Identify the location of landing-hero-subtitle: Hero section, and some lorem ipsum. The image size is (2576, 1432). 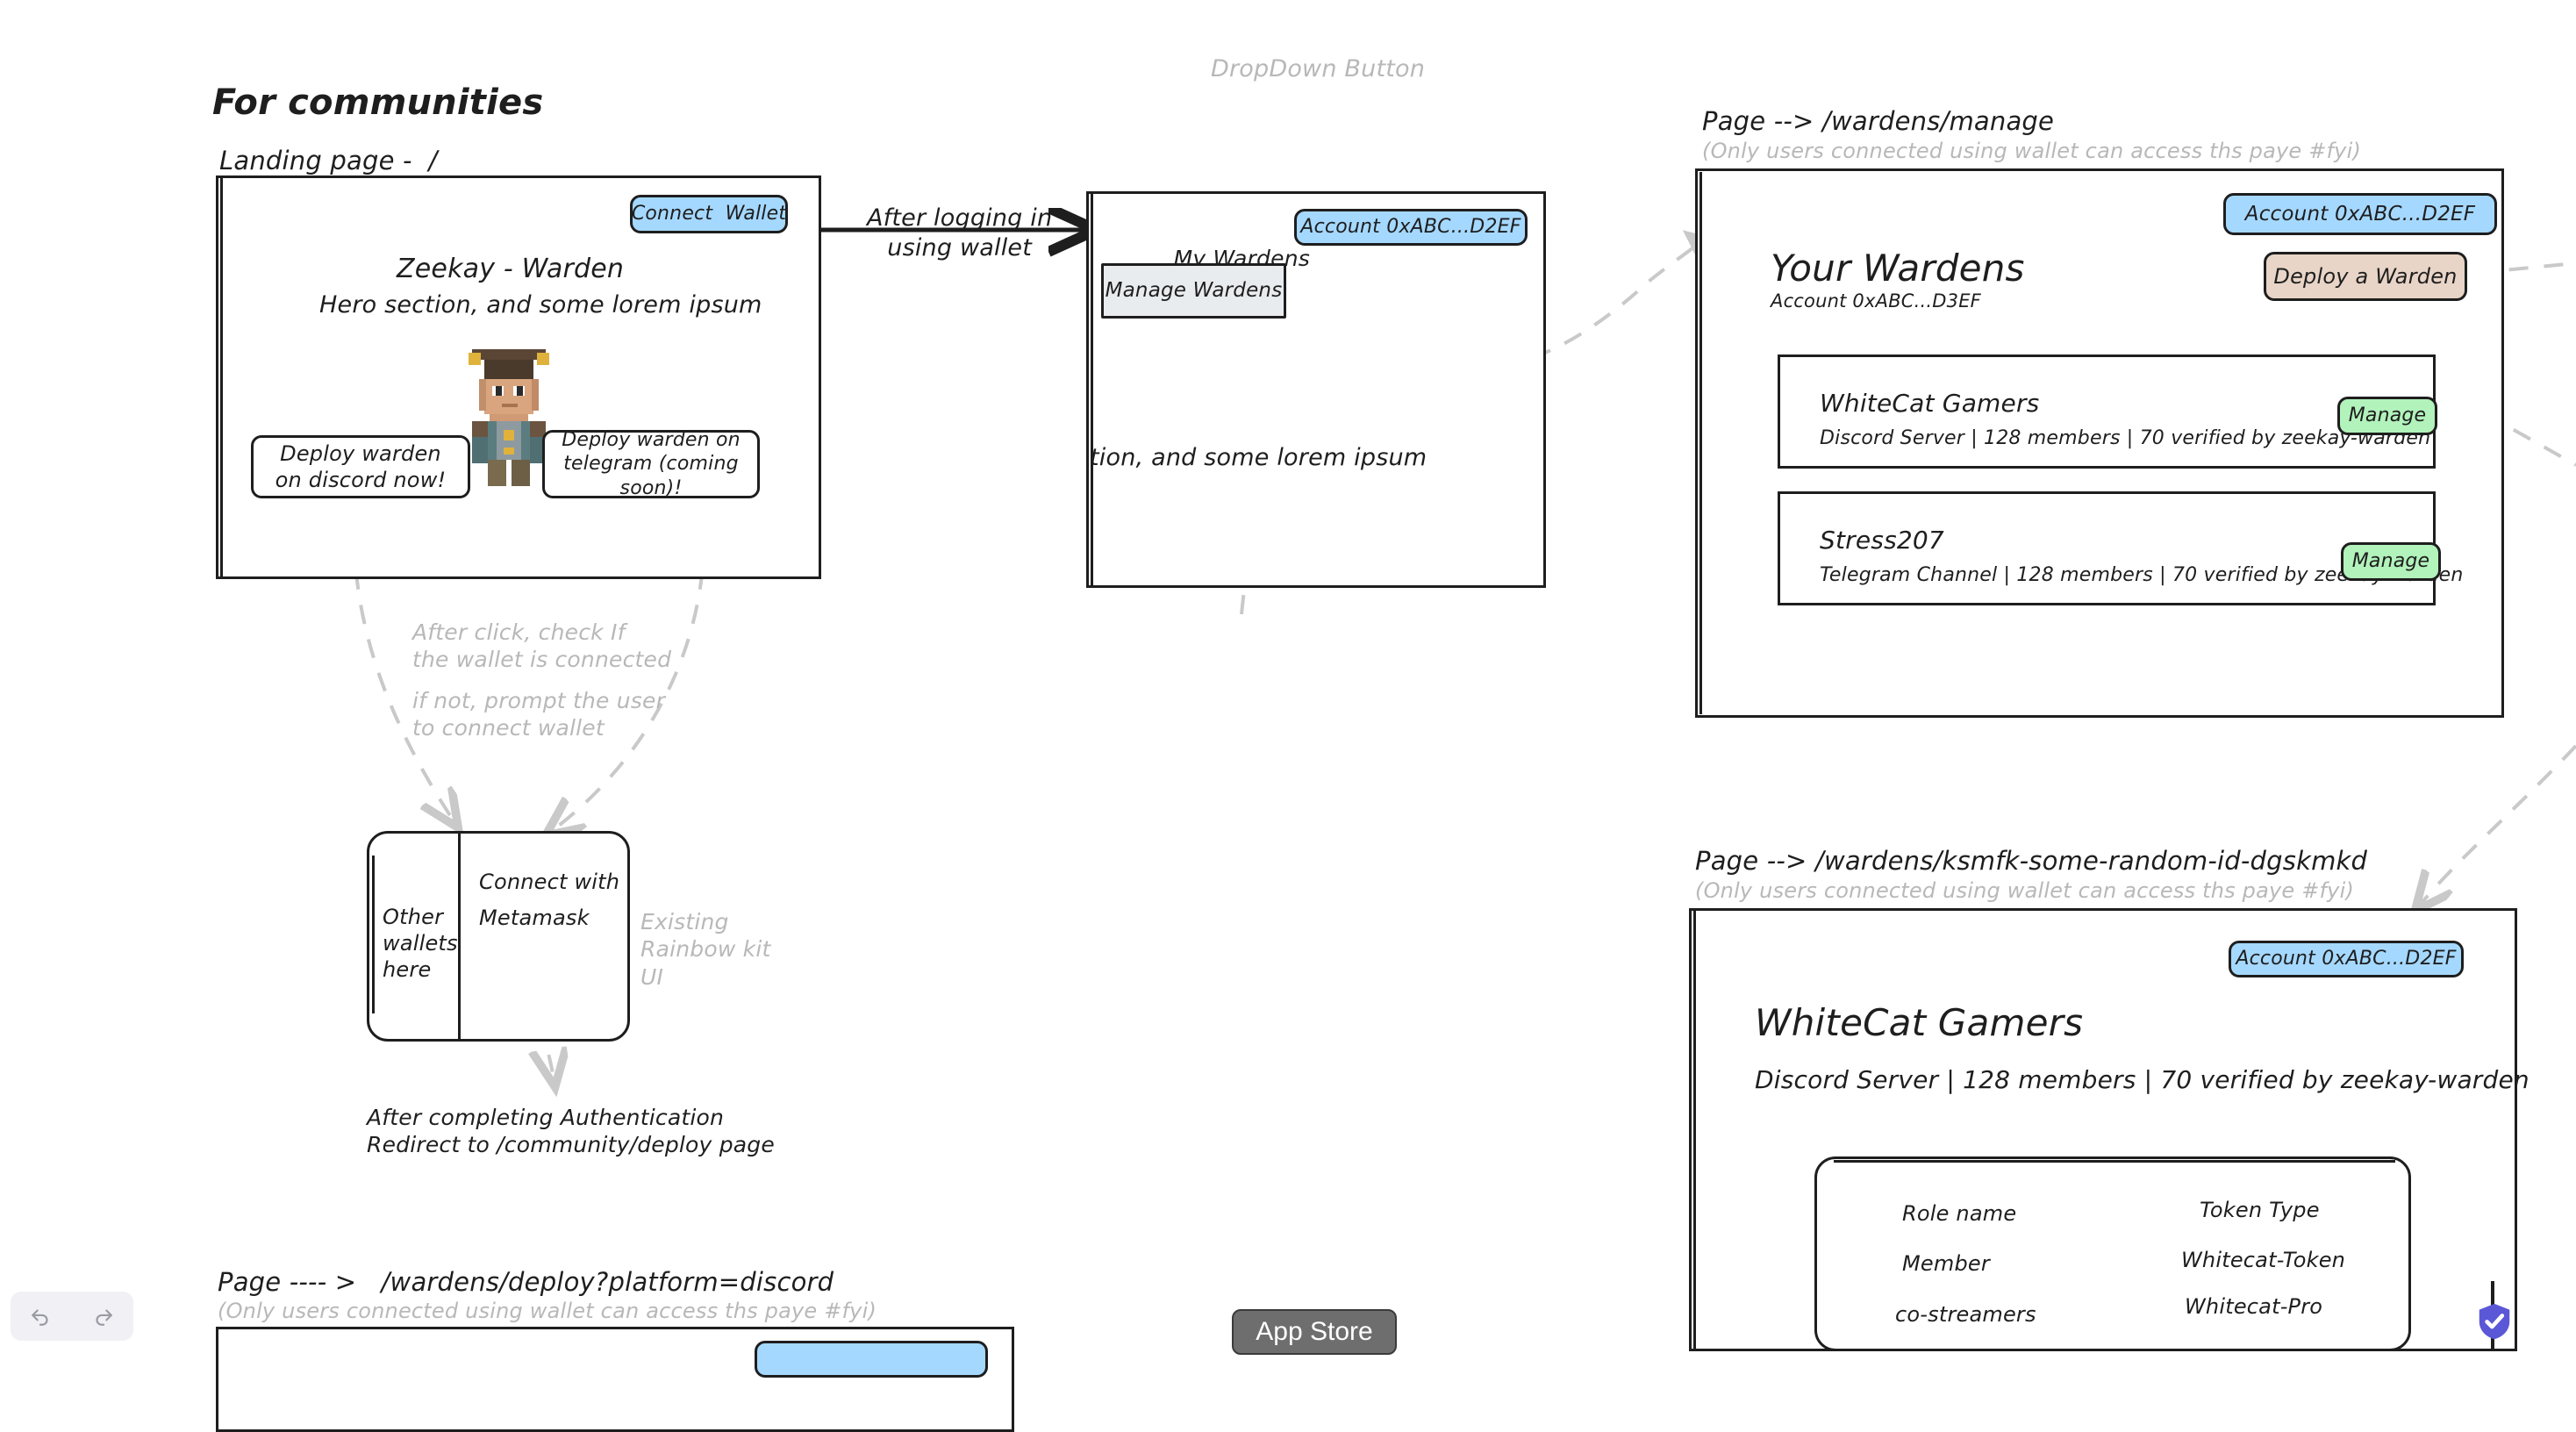
(540, 305).